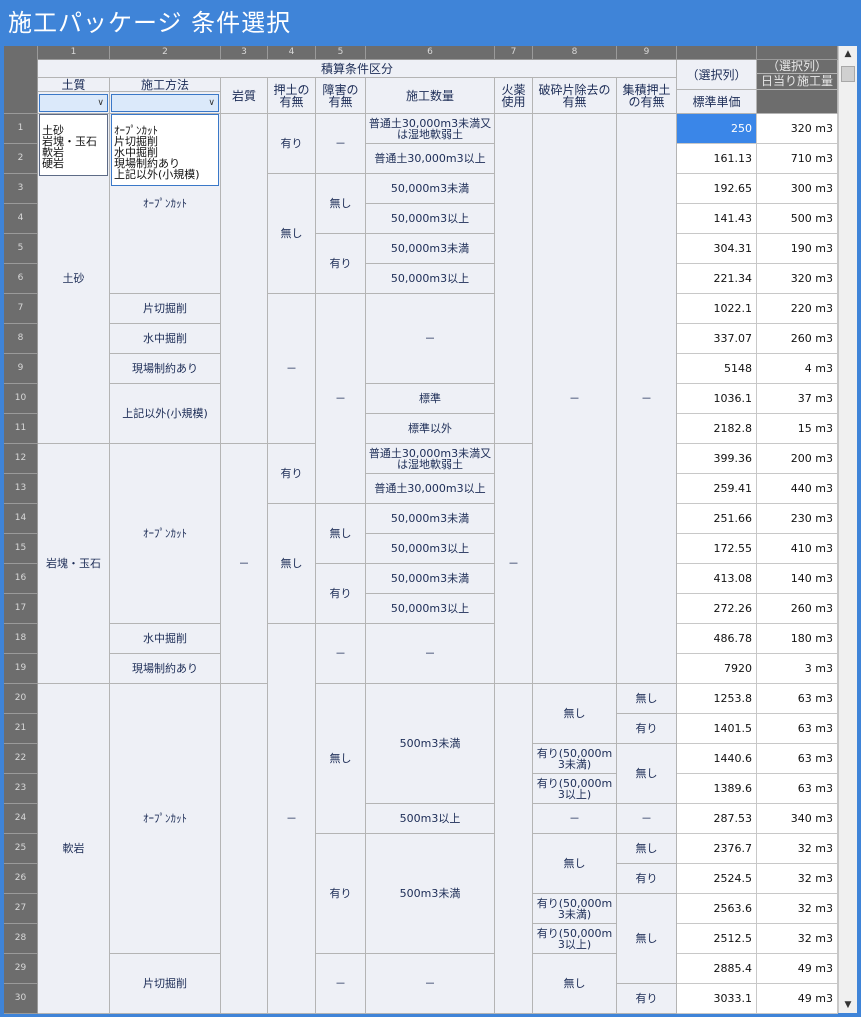  Describe the element at coordinates (717, 669) in the screenshot. I see `unit-price-cell: 7920` at that location.